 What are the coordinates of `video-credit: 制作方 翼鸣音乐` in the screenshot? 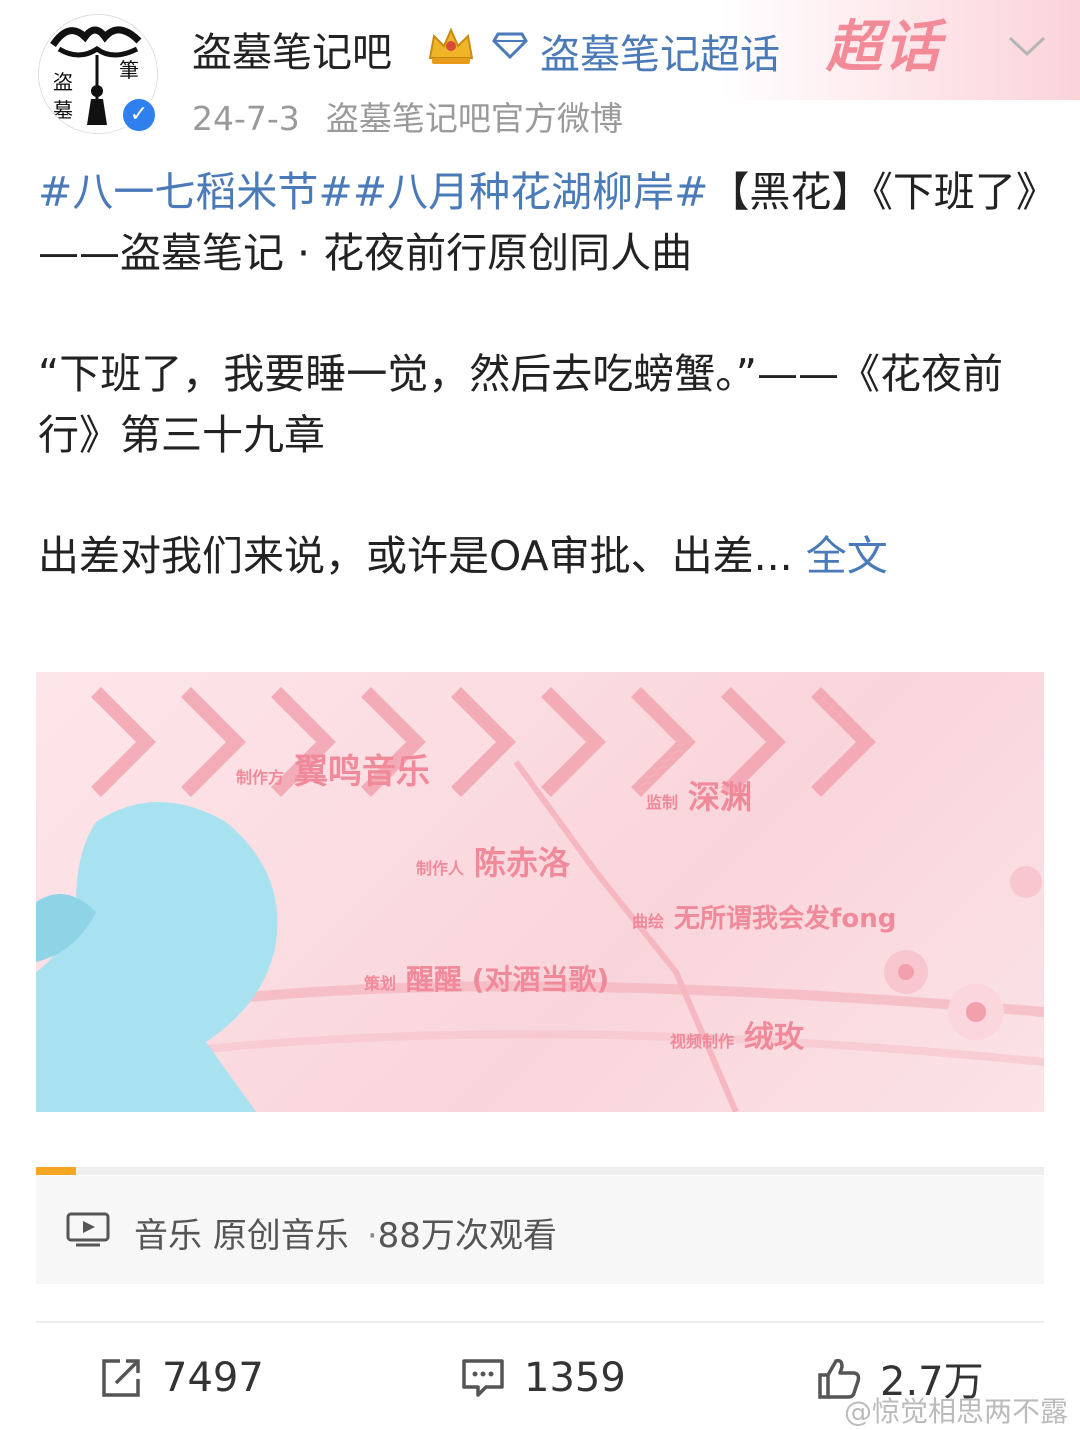 It's located at (333, 772).